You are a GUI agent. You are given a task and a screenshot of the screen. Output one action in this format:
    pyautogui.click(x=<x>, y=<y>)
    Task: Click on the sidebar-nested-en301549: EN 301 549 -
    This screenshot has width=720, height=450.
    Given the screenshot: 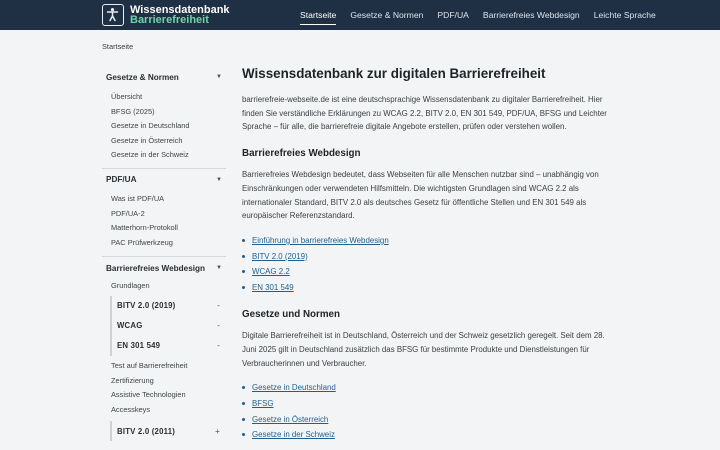 What is the action you would take?
    pyautogui.click(x=168, y=345)
    